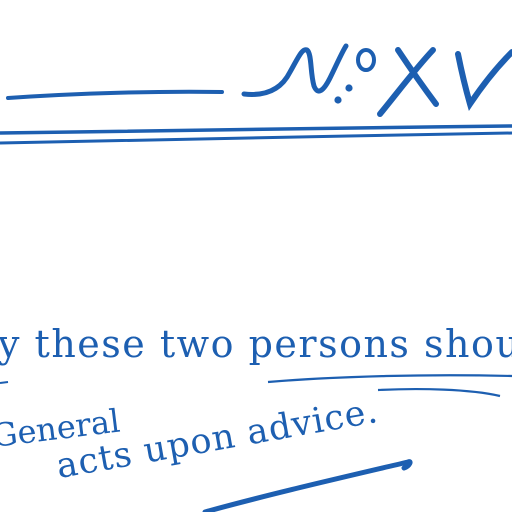 Image resolution: width=512 pixels, height=512 pixels. I want to click on underline-persons, so click(389, 379).